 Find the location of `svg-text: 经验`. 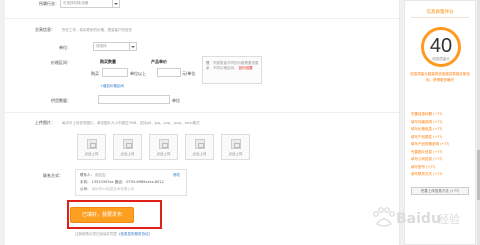

svg-text: 经验 is located at coordinates (449, 219).